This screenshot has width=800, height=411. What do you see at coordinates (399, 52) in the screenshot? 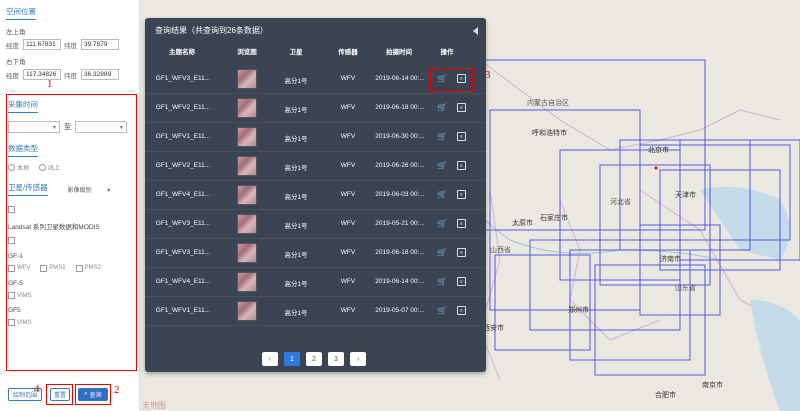
I see `col-header: 拍摄时间` at bounding box center [399, 52].